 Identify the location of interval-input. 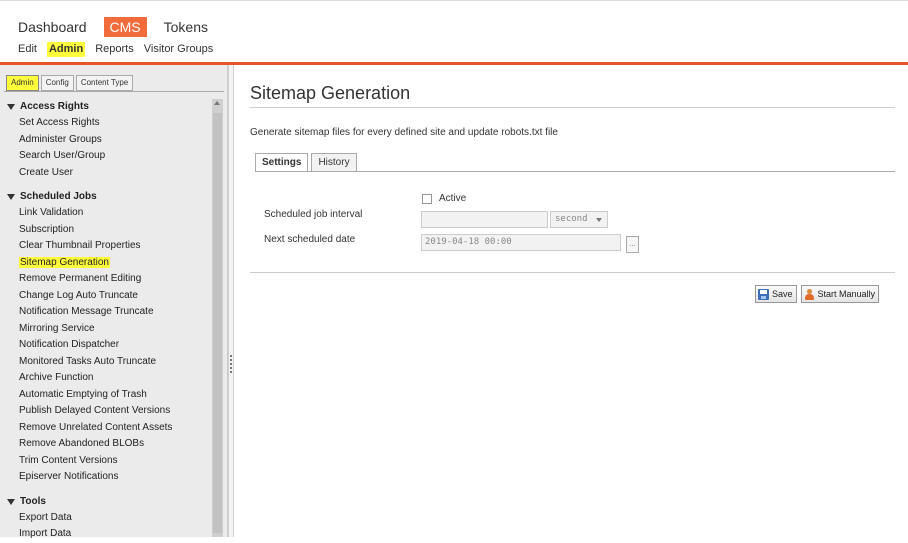
(484, 219).